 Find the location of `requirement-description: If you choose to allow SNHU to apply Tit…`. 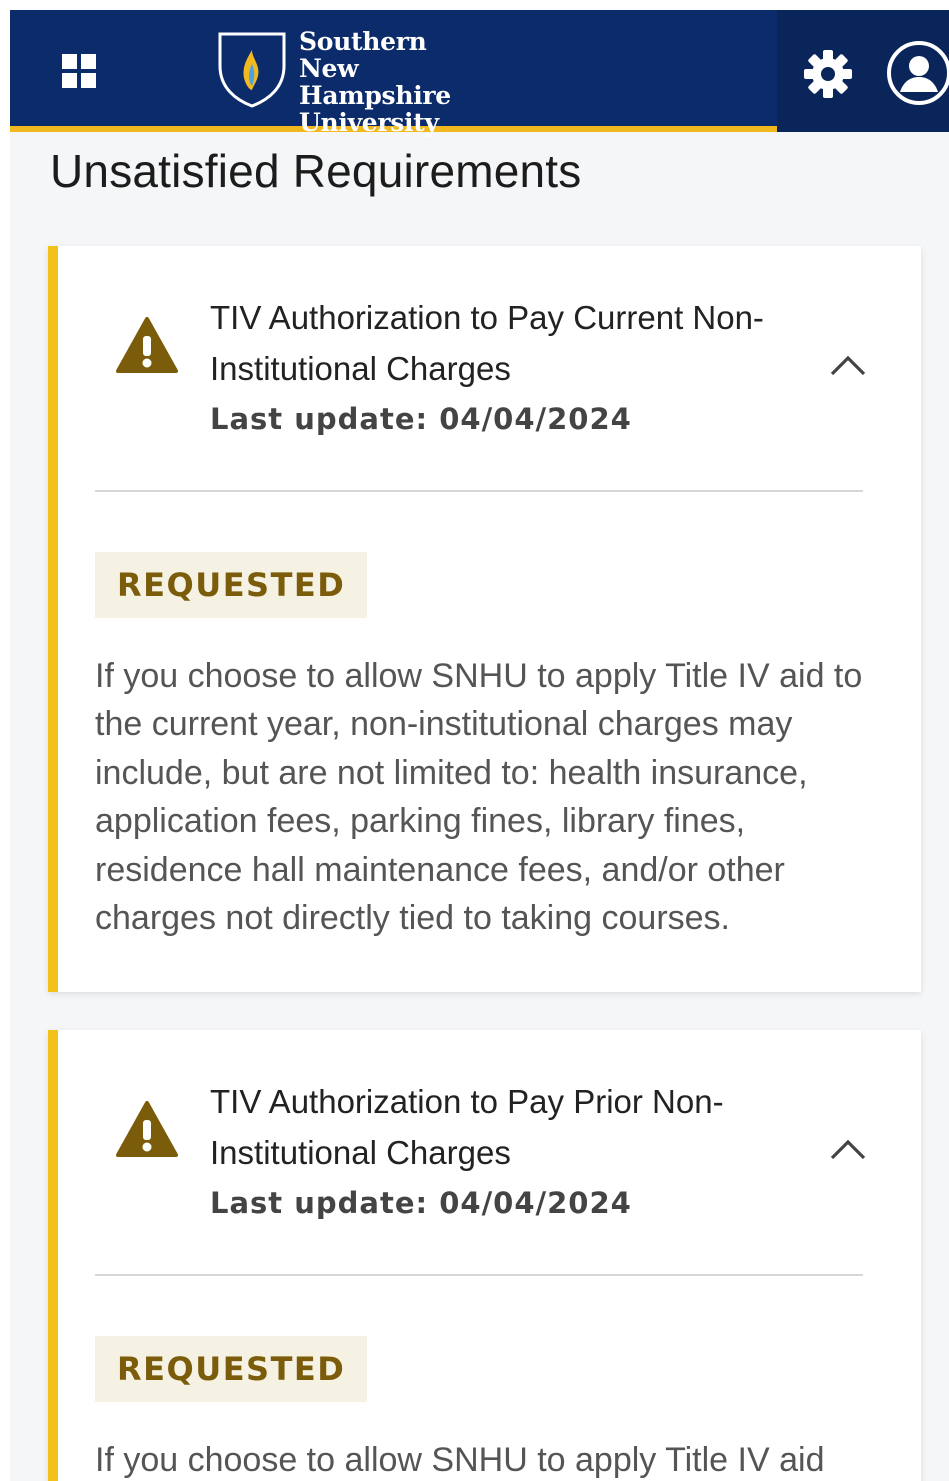

requirement-description: If you choose to allow SNHU to apply Tit… is located at coordinates (460, 1460).